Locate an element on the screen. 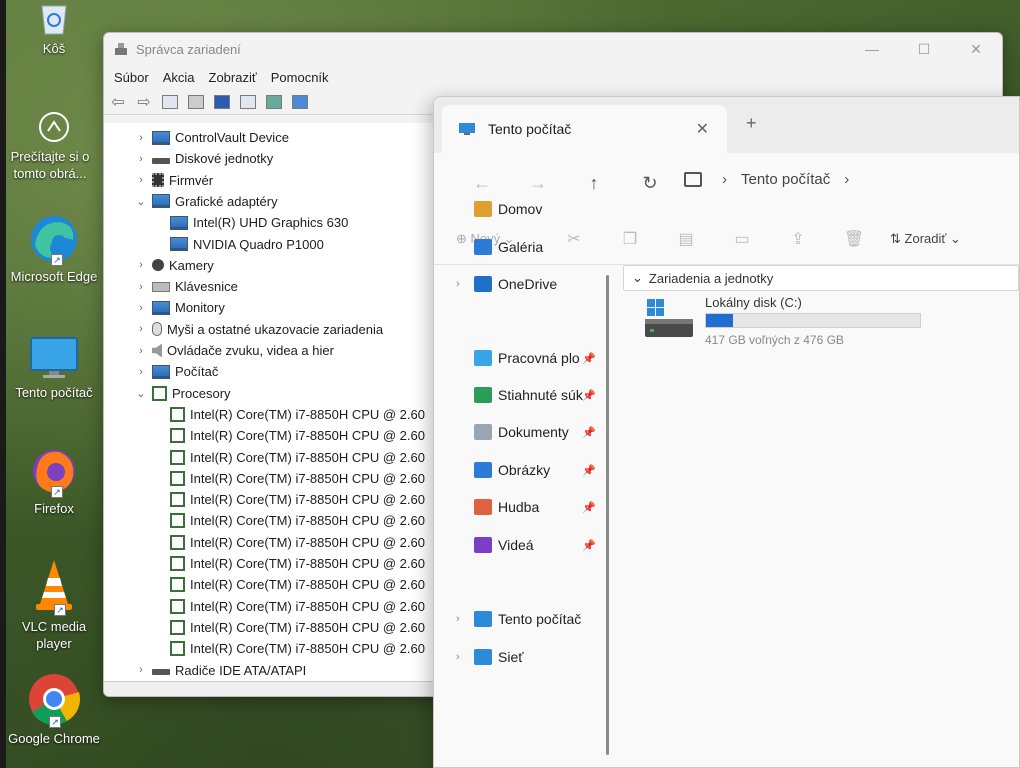 The height and width of the screenshot is (768, 1020). cut-icon: ✂ is located at coordinates (574, 239).